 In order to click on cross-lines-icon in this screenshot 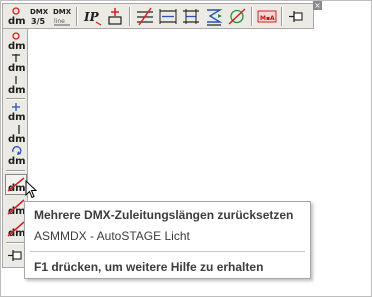, I will do `click(145, 16)`.